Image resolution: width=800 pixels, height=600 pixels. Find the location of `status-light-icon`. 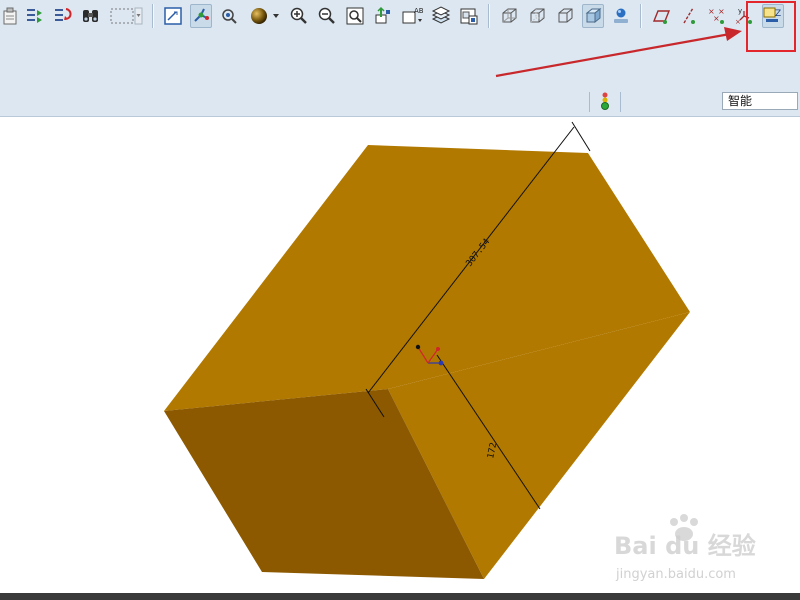

status-light-icon is located at coordinates (605, 101).